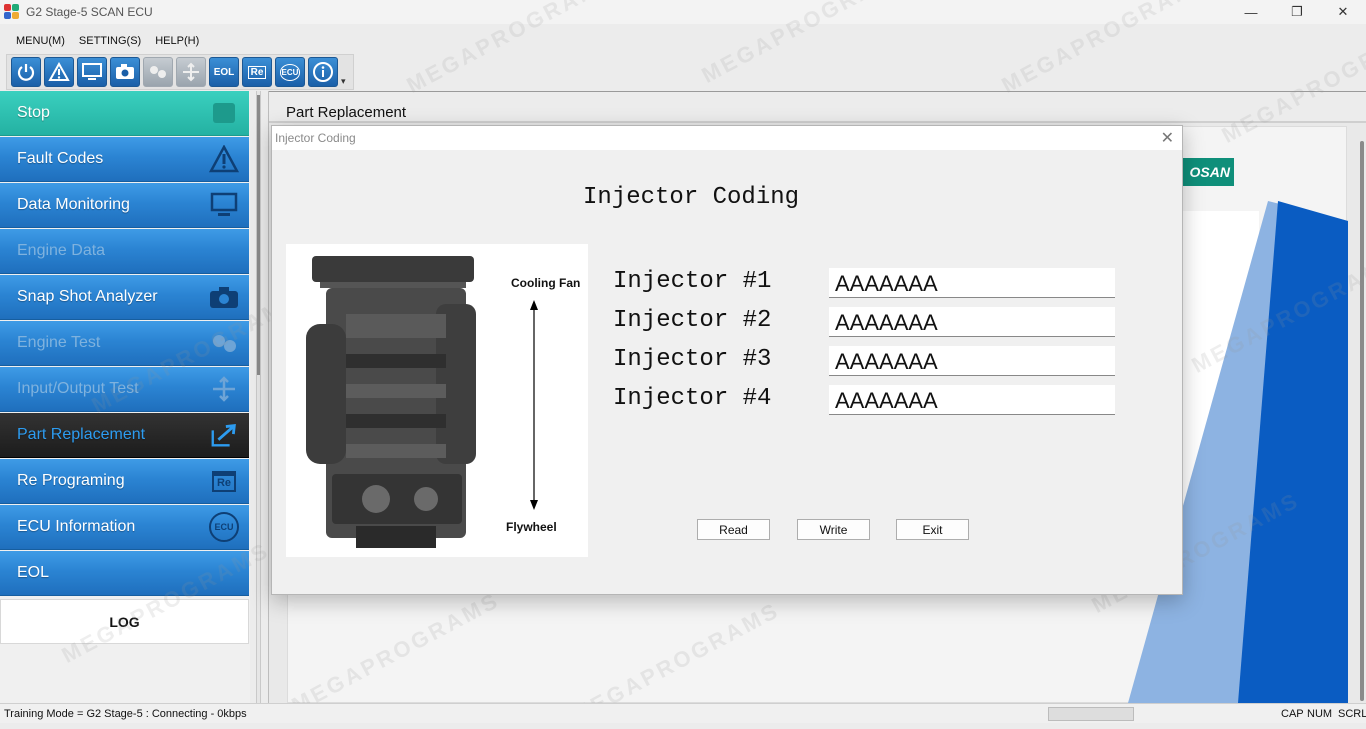 The height and width of the screenshot is (729, 1366). I want to click on injector-label: Injector #3, so click(692, 359).